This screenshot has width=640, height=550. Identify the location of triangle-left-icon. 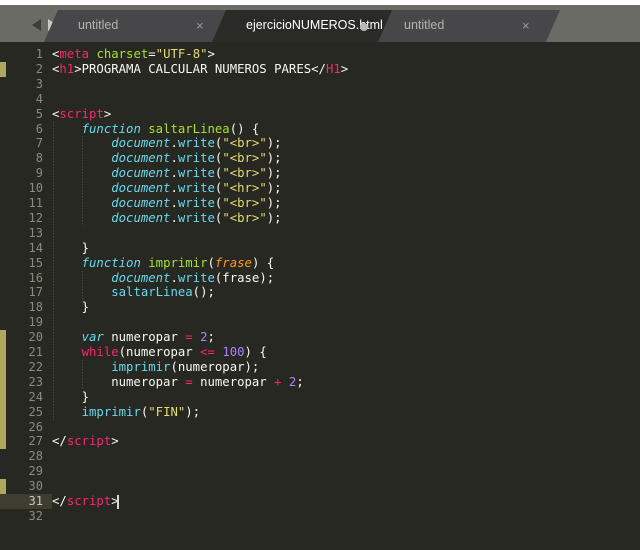
(36, 25).